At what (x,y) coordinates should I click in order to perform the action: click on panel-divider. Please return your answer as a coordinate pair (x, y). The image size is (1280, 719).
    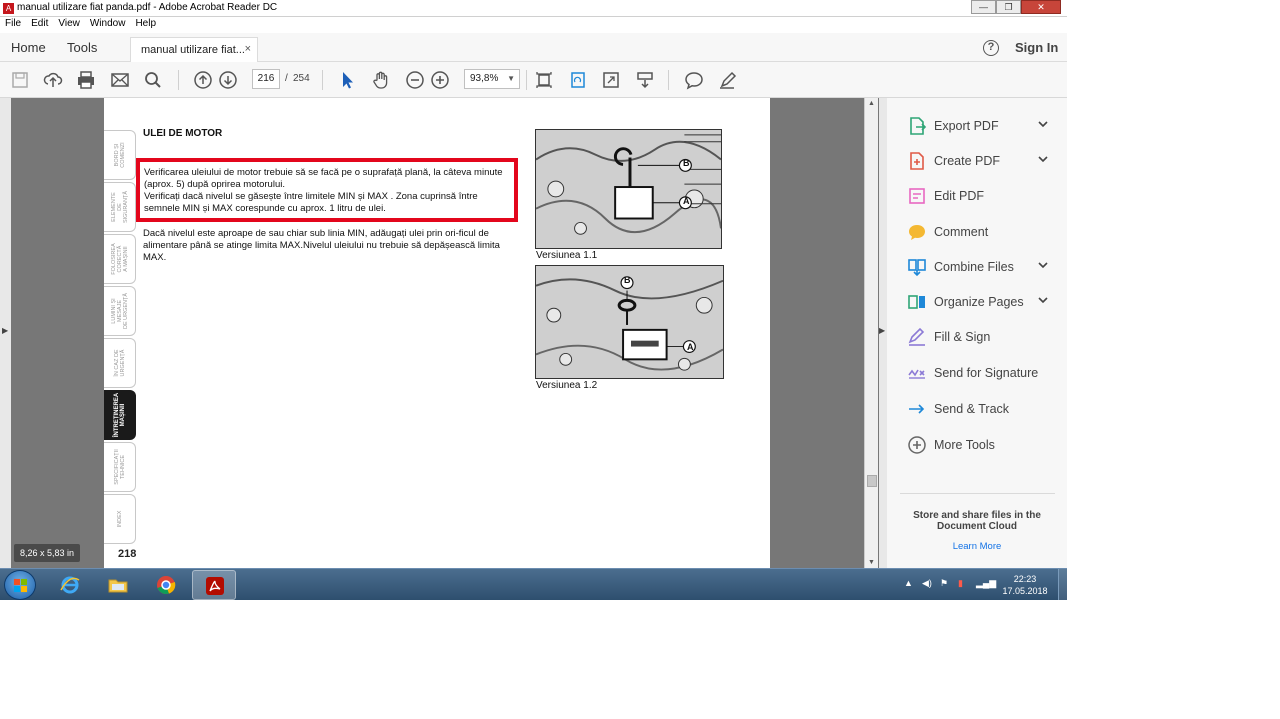
    Looking at the image, I should click on (977, 493).